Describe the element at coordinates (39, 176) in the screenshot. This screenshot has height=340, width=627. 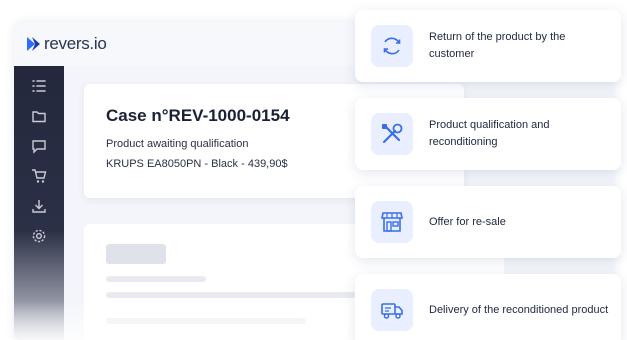
I see `cart-icon` at that location.